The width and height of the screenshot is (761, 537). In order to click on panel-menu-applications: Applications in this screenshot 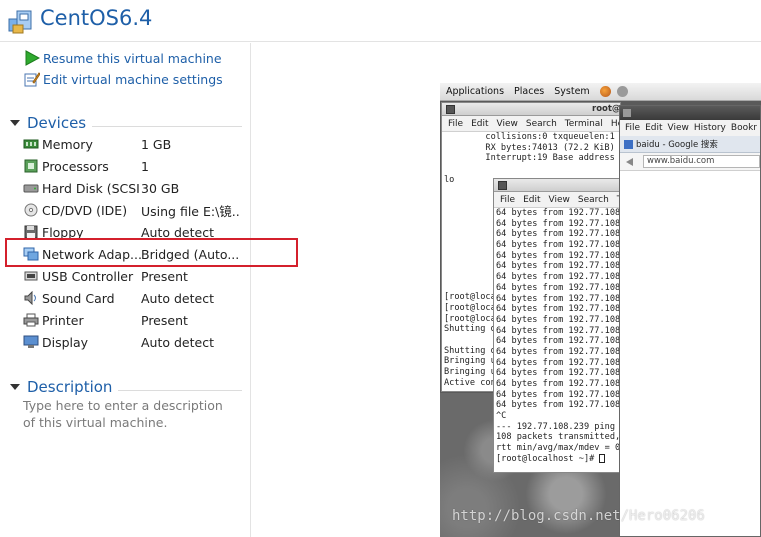, I will do `click(475, 91)`.